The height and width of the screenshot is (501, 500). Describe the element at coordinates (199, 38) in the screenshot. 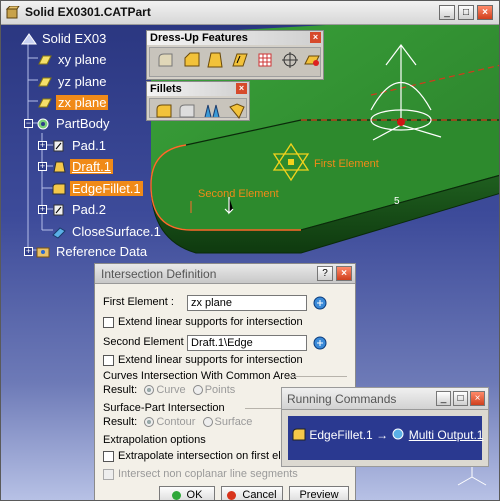

I see `dressup-title: Dress-Up Features` at that location.